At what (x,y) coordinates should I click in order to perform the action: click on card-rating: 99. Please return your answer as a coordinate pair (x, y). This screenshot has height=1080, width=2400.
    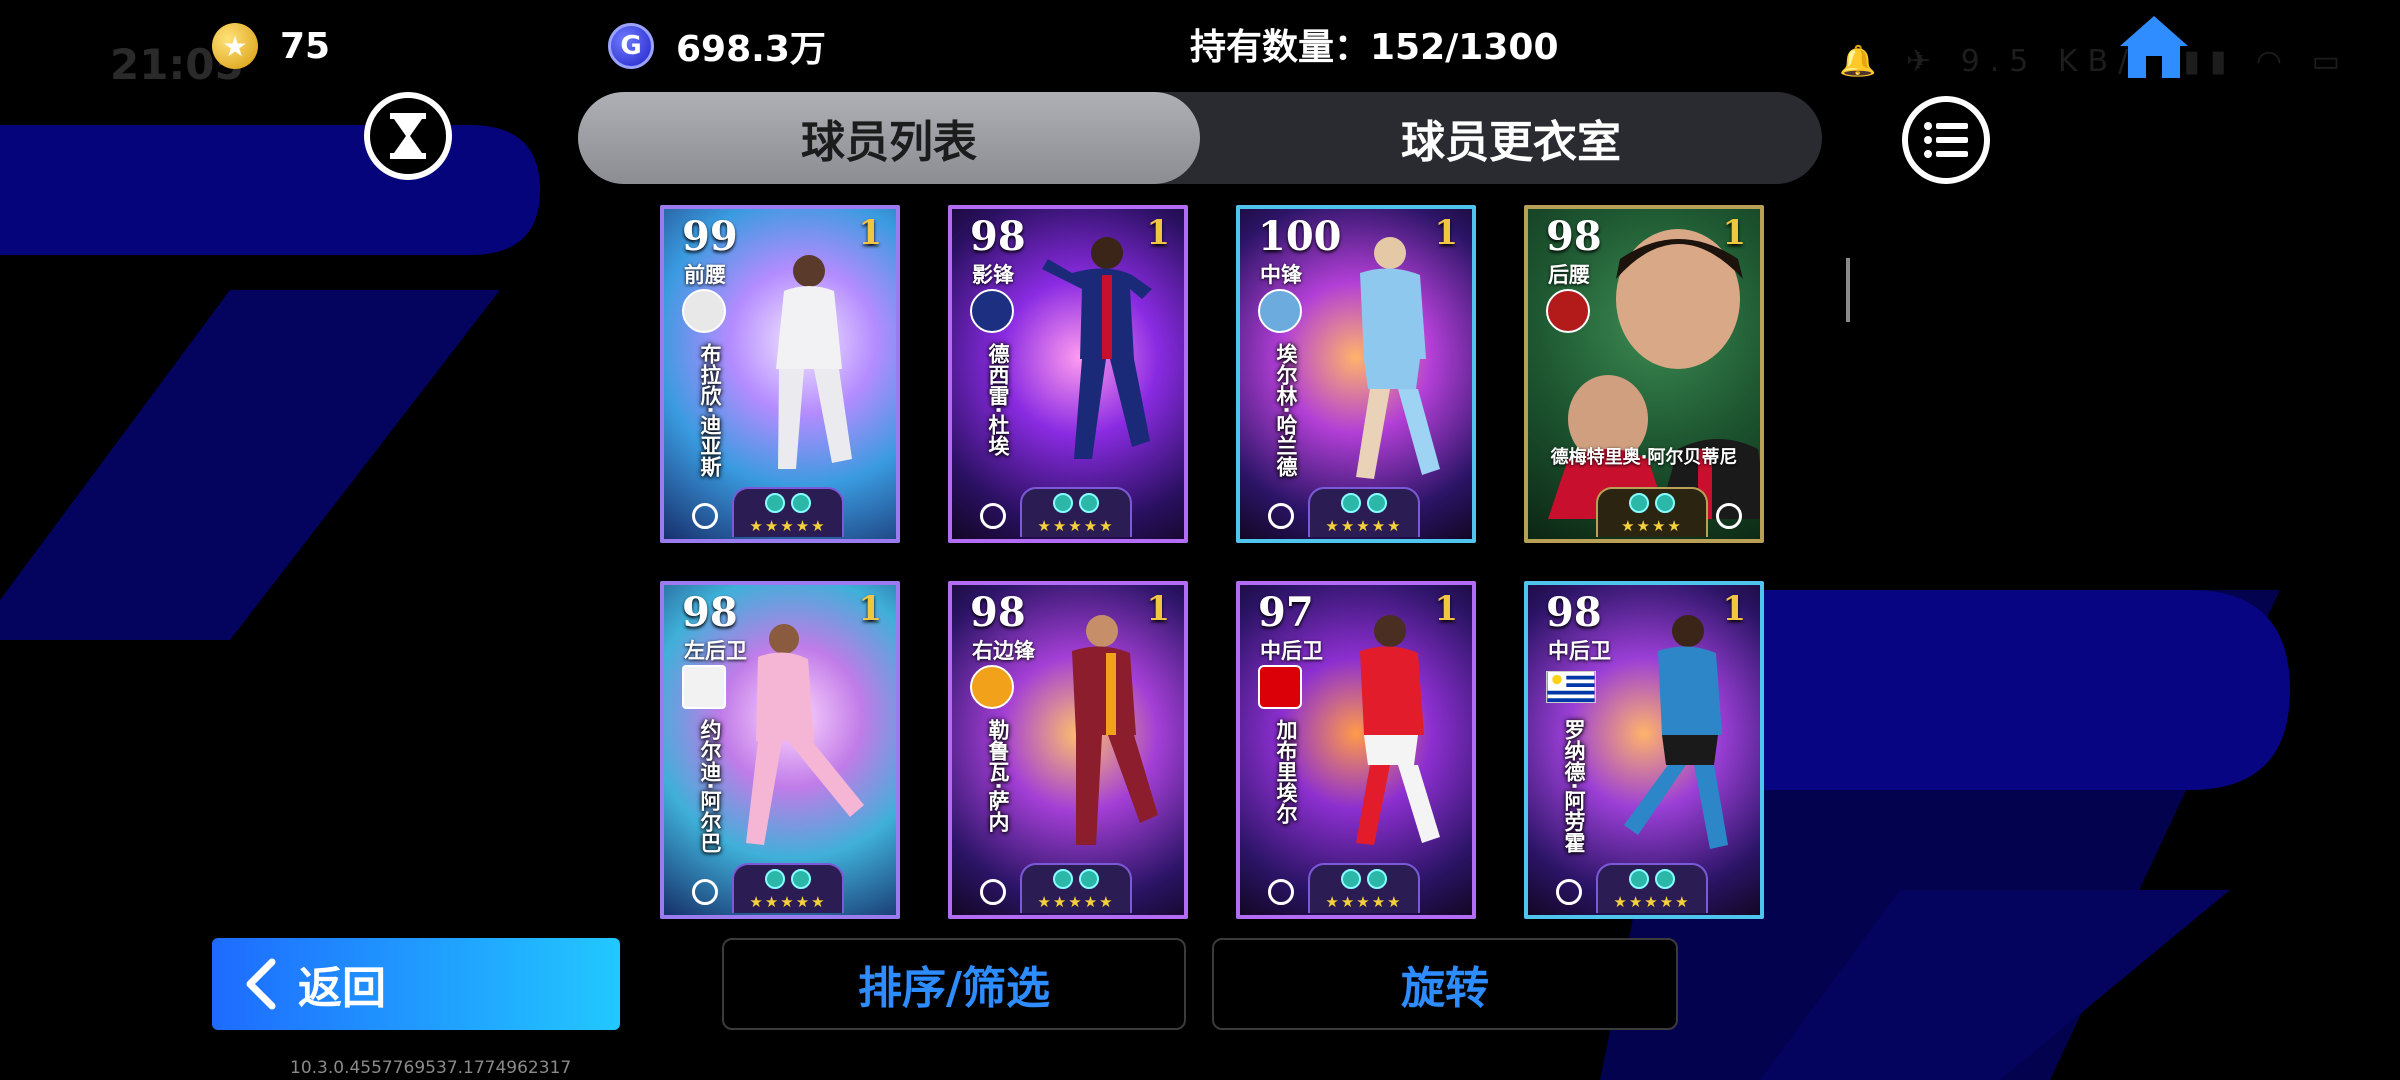
    Looking at the image, I should click on (710, 236).